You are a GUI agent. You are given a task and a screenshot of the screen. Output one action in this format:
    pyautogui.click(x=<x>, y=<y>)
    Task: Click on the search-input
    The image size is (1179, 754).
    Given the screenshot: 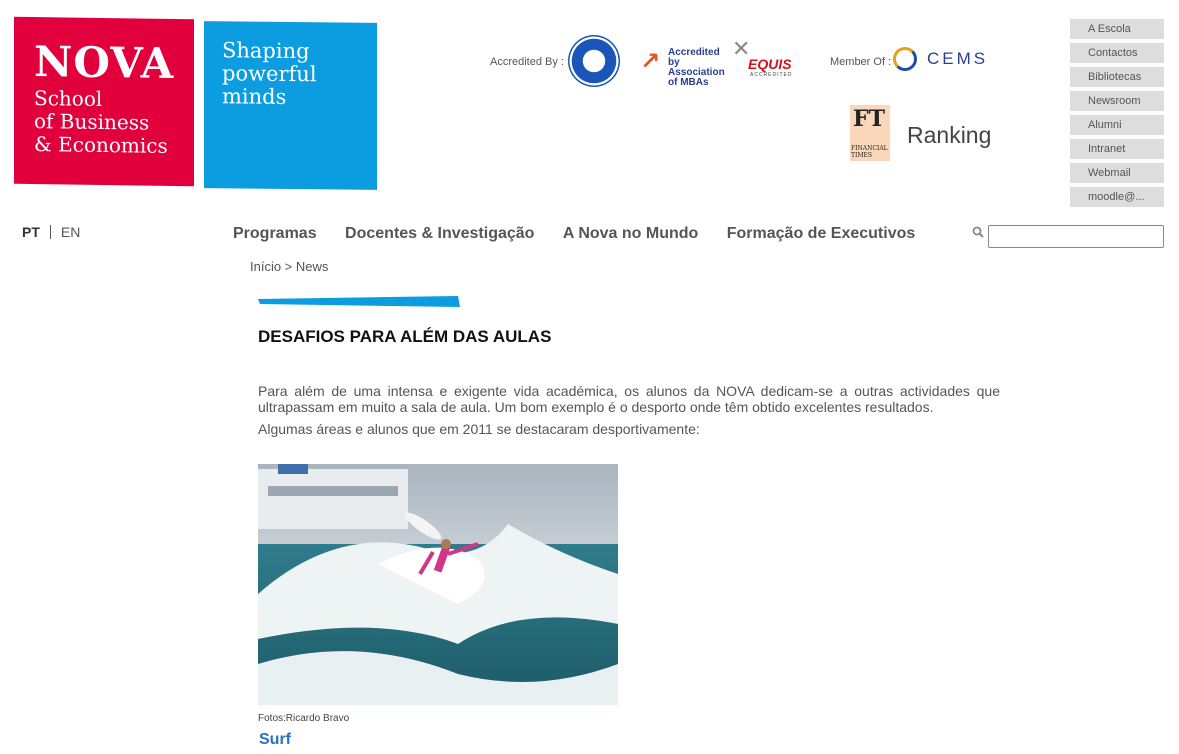 What is the action you would take?
    pyautogui.click(x=1076, y=236)
    